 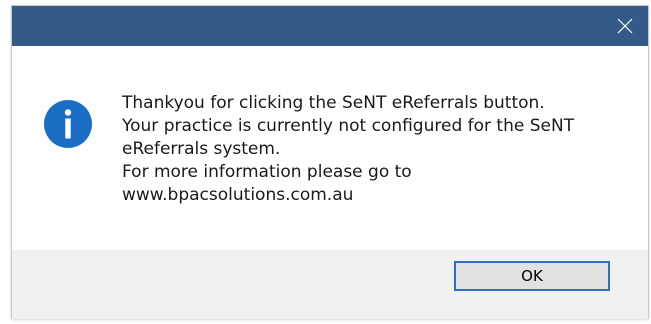 What do you see at coordinates (238, 195) in the screenshot?
I see `message-url: www.bpacsolutions.com.au` at bounding box center [238, 195].